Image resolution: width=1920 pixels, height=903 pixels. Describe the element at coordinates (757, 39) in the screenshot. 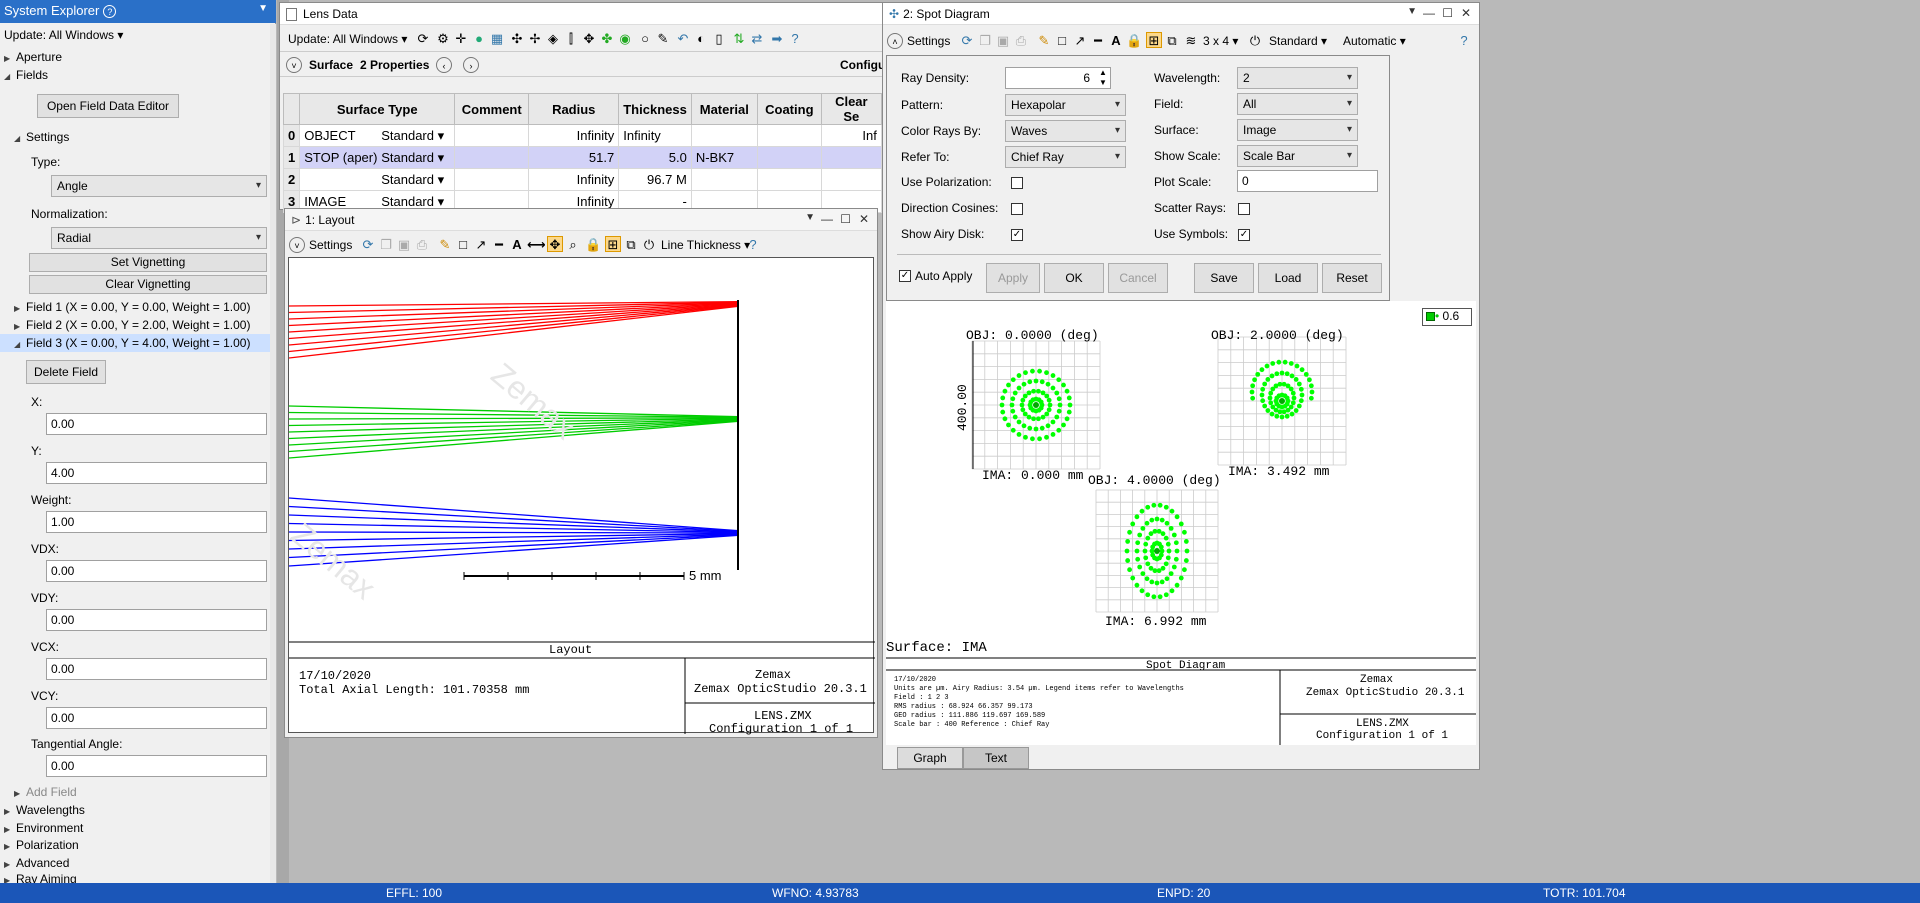

I see `arrows-icon: ⇄` at that location.